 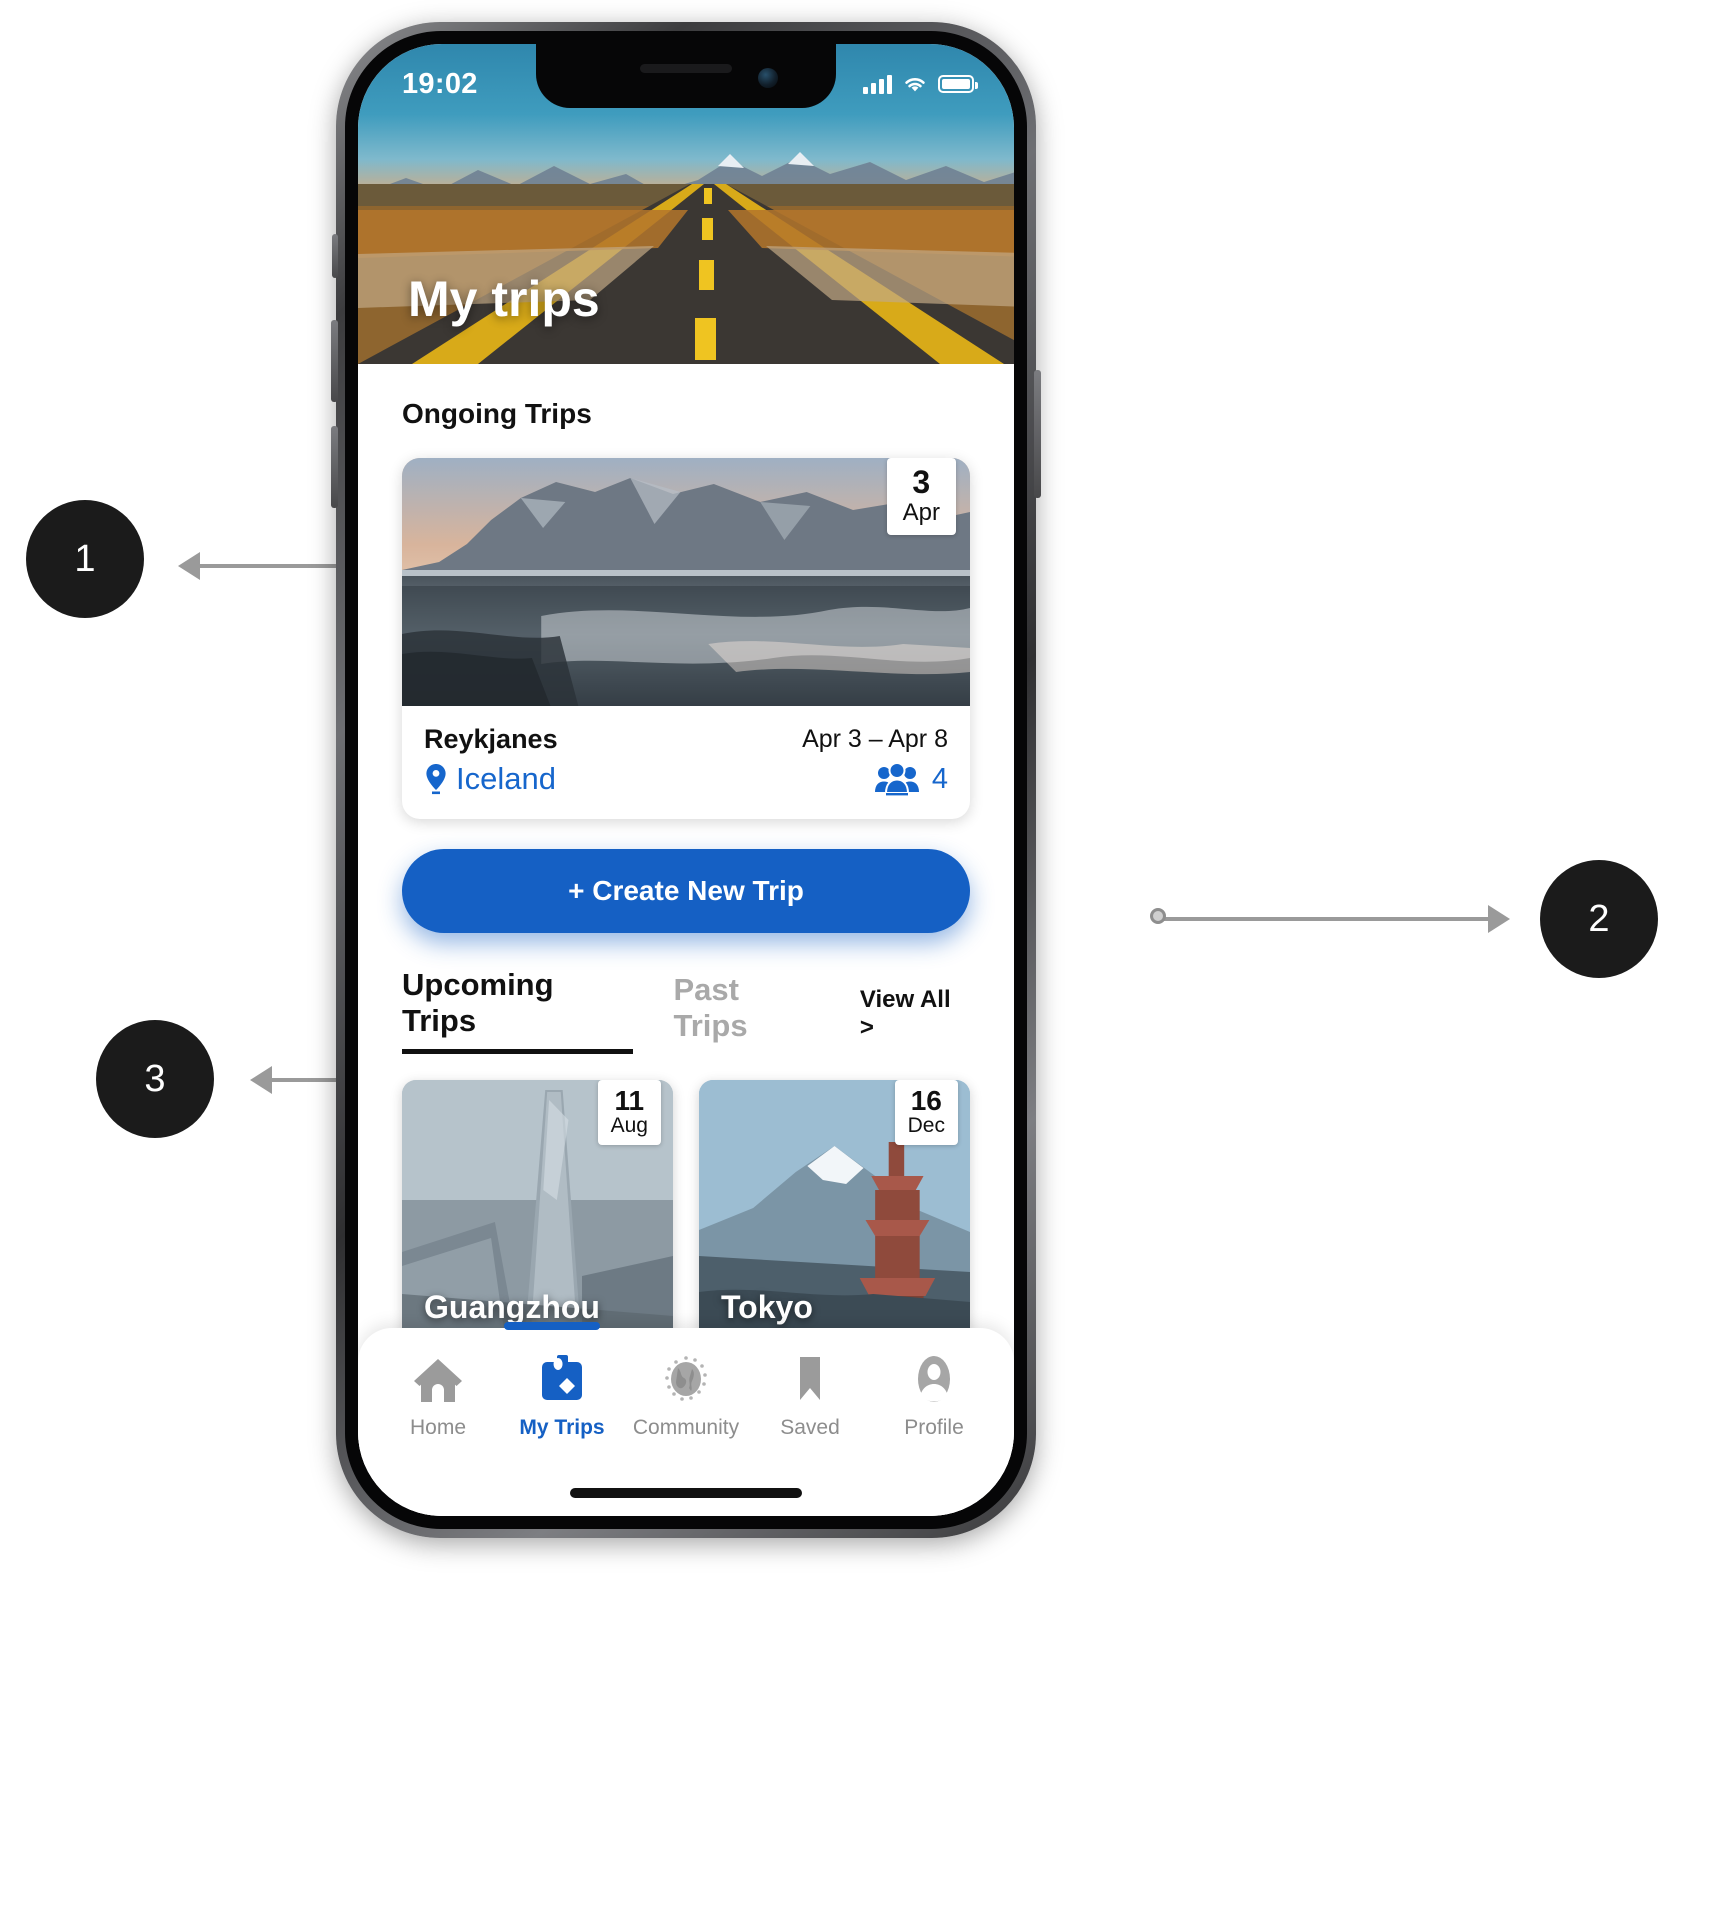 I want to click on badge-day: 3, so click(x=921, y=482).